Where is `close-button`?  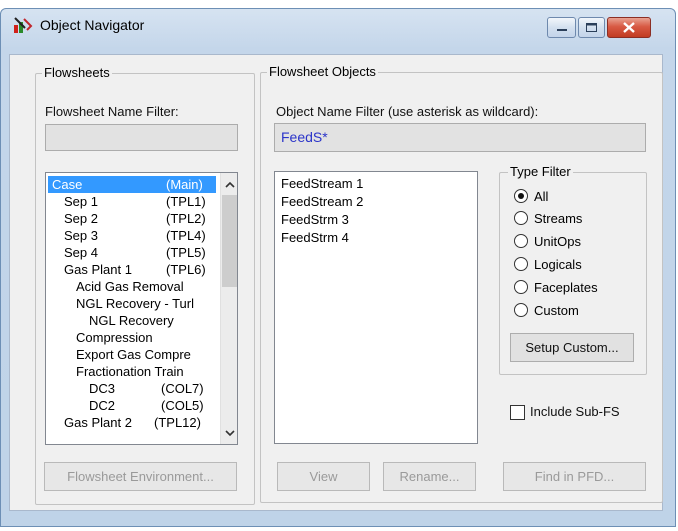 close-button is located at coordinates (629, 27).